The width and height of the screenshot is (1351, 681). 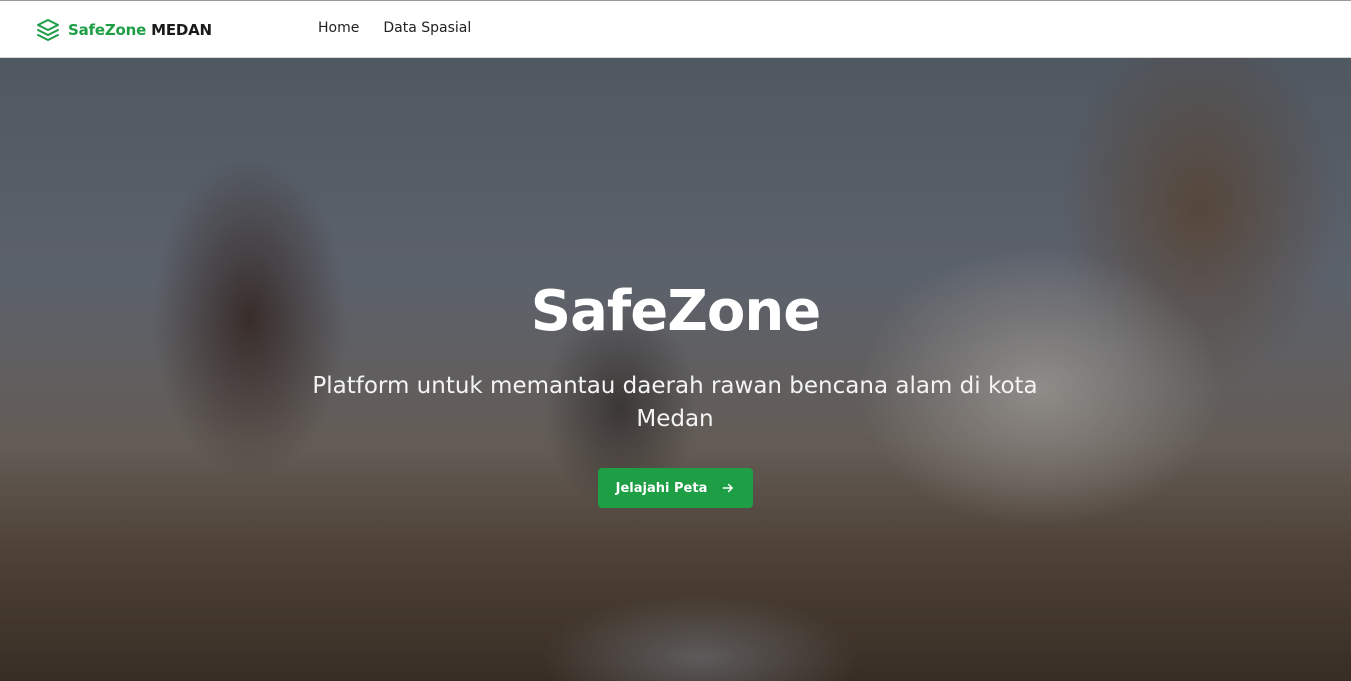 I want to click on explore-map-button: Jelajahi Peta, so click(x=675, y=488).